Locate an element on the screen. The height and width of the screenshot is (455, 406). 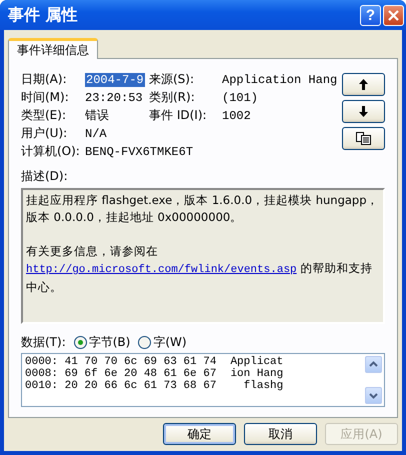
field-value: N/A is located at coordinates (96, 134).